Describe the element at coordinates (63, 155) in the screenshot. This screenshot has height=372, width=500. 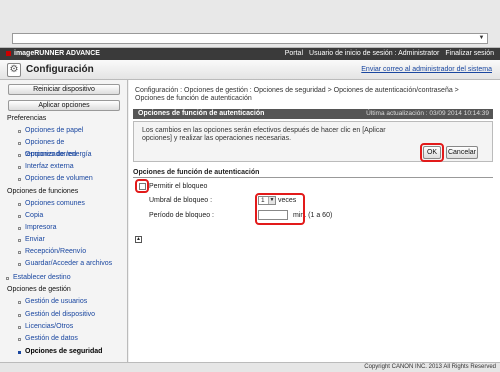
I see `sidebar-item-network: Opciones de red` at that location.